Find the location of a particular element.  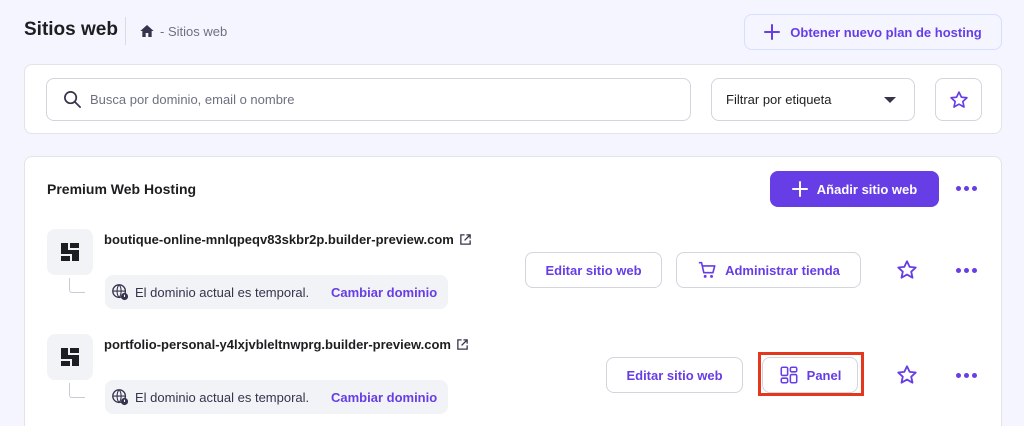

cart-icon is located at coordinates (707, 269).